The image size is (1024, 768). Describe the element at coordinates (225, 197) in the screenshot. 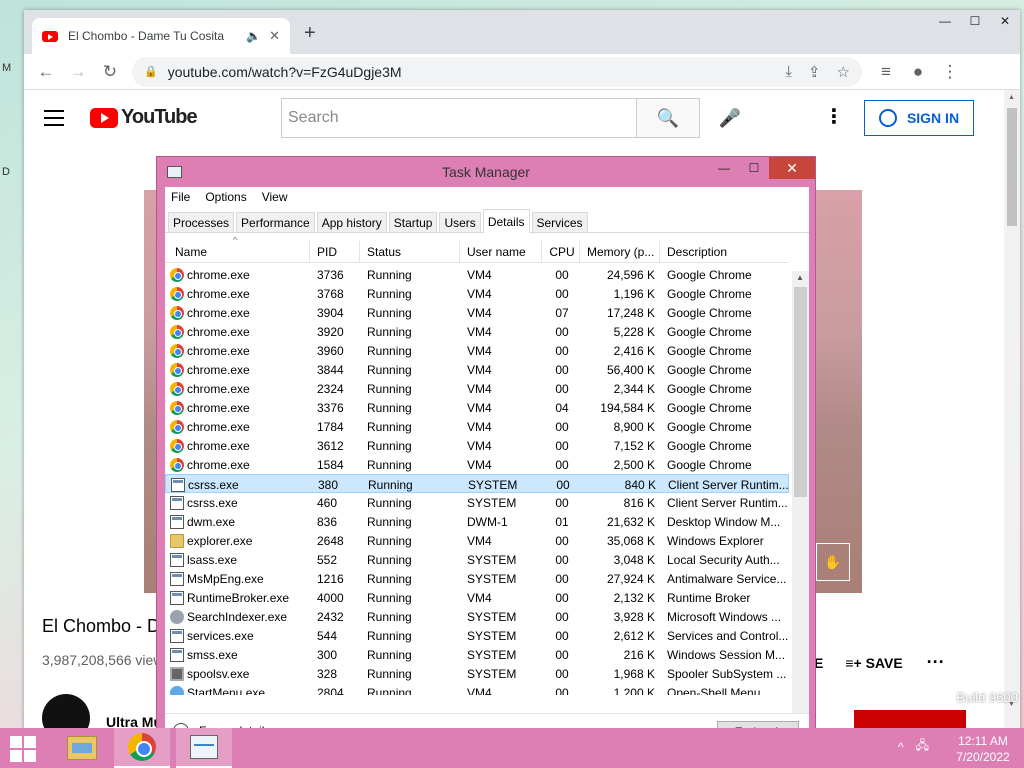

I see `menu-options: Options` at that location.